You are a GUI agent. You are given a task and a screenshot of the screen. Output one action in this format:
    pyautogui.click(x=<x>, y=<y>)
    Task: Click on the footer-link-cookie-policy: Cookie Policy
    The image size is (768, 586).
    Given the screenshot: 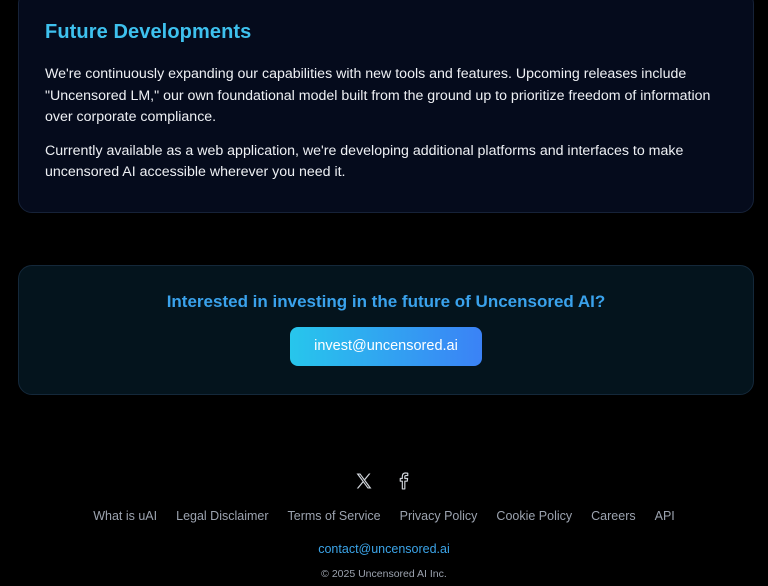 What is the action you would take?
    pyautogui.click(x=534, y=516)
    